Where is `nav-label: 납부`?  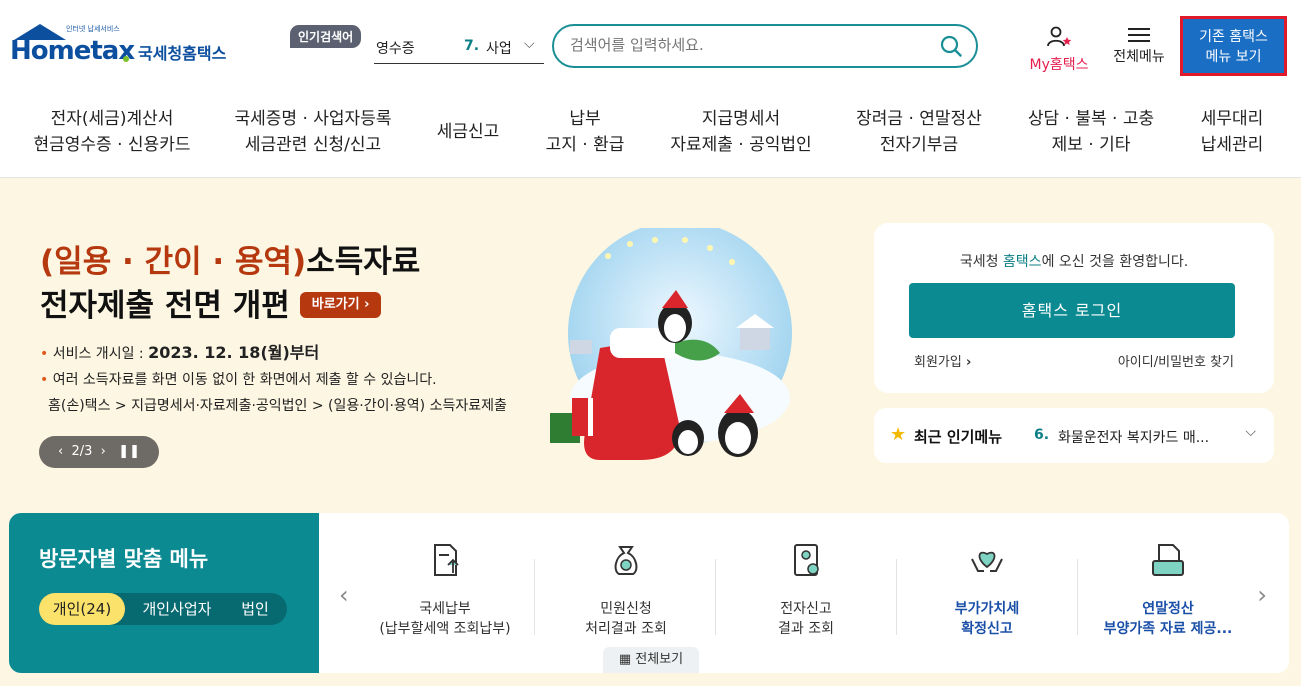
nav-label: 납부 is located at coordinates (585, 119).